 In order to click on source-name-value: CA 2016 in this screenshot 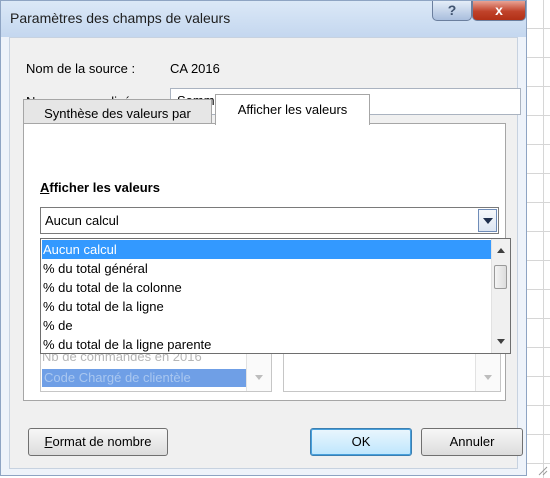, I will do `click(195, 68)`.